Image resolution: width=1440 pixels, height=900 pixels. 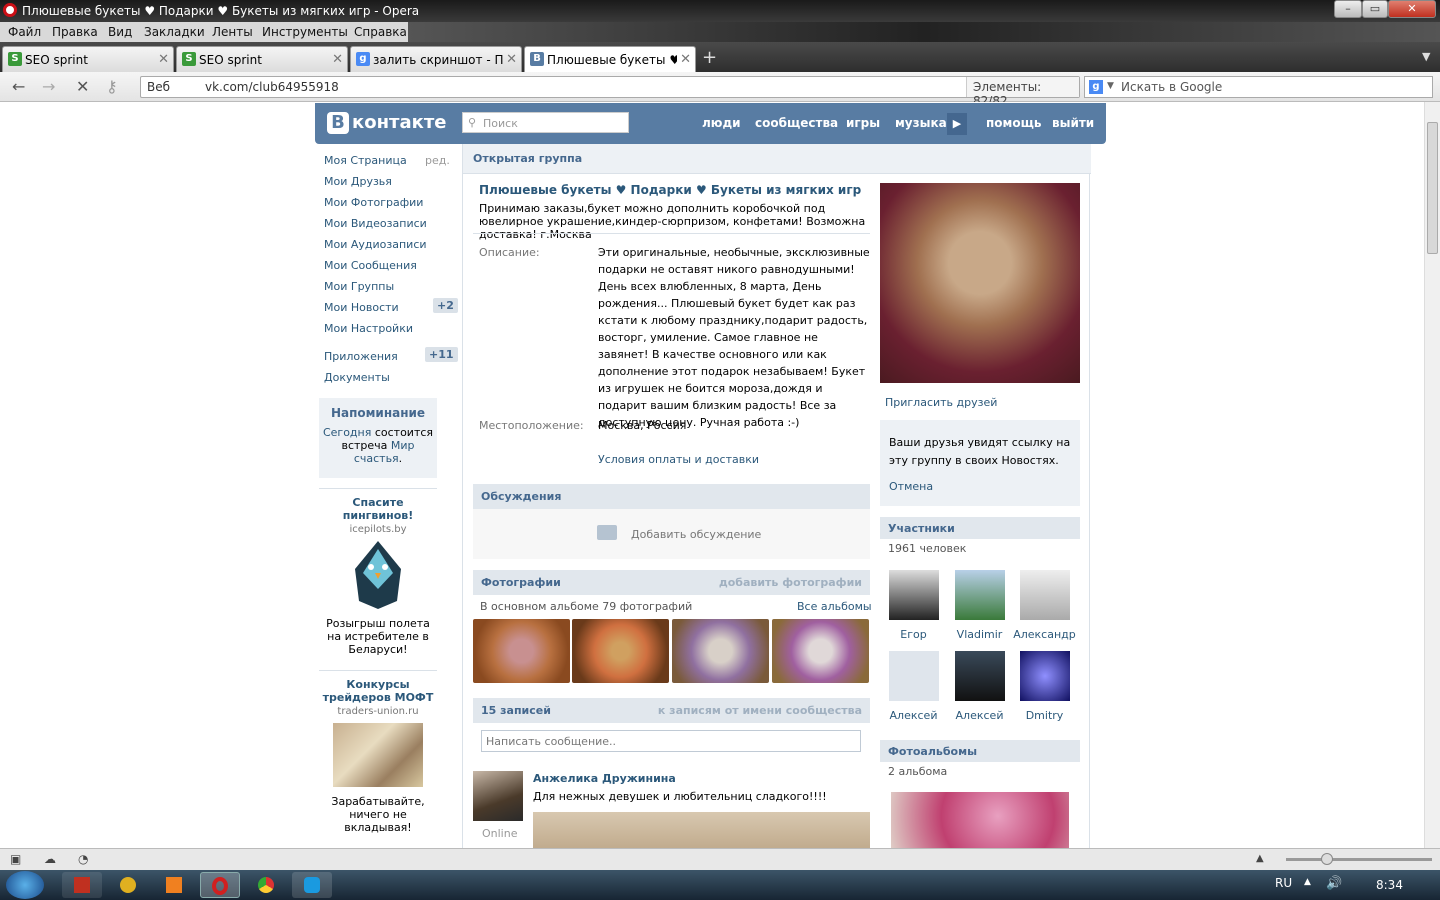 What do you see at coordinates (957, 124) in the screenshot?
I see `play-icon: ▶` at bounding box center [957, 124].